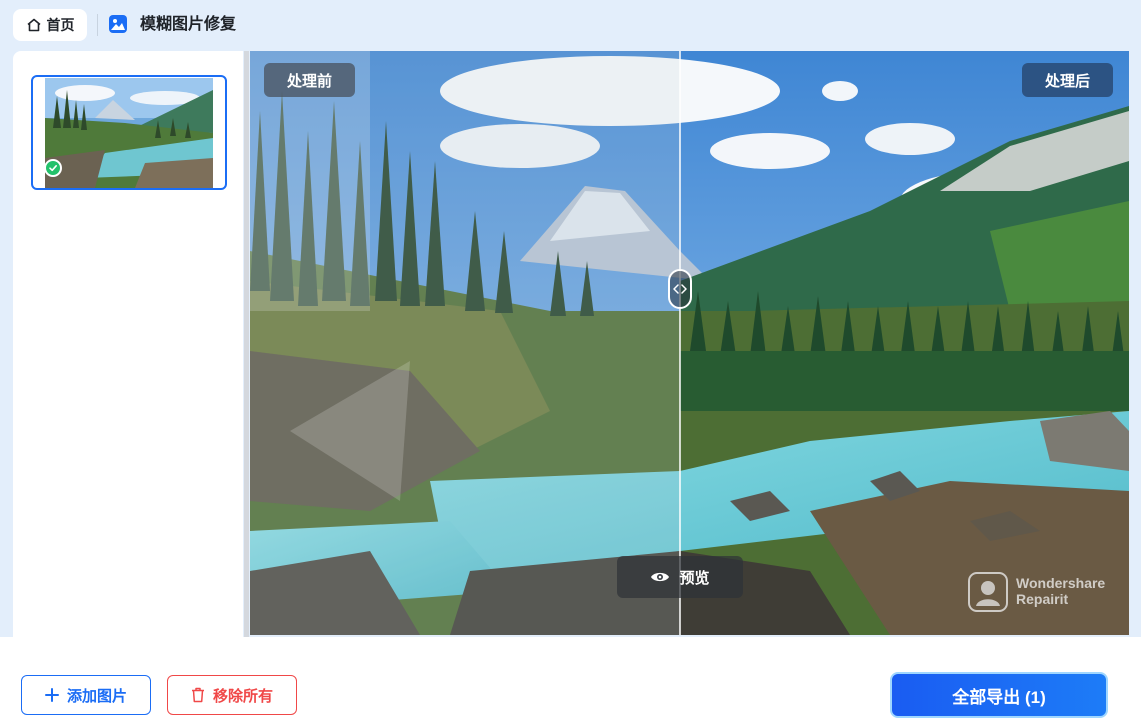 The image size is (1141, 727). What do you see at coordinates (1042, 599) in the screenshot?
I see `watermark-line2: Repairit` at bounding box center [1042, 599].